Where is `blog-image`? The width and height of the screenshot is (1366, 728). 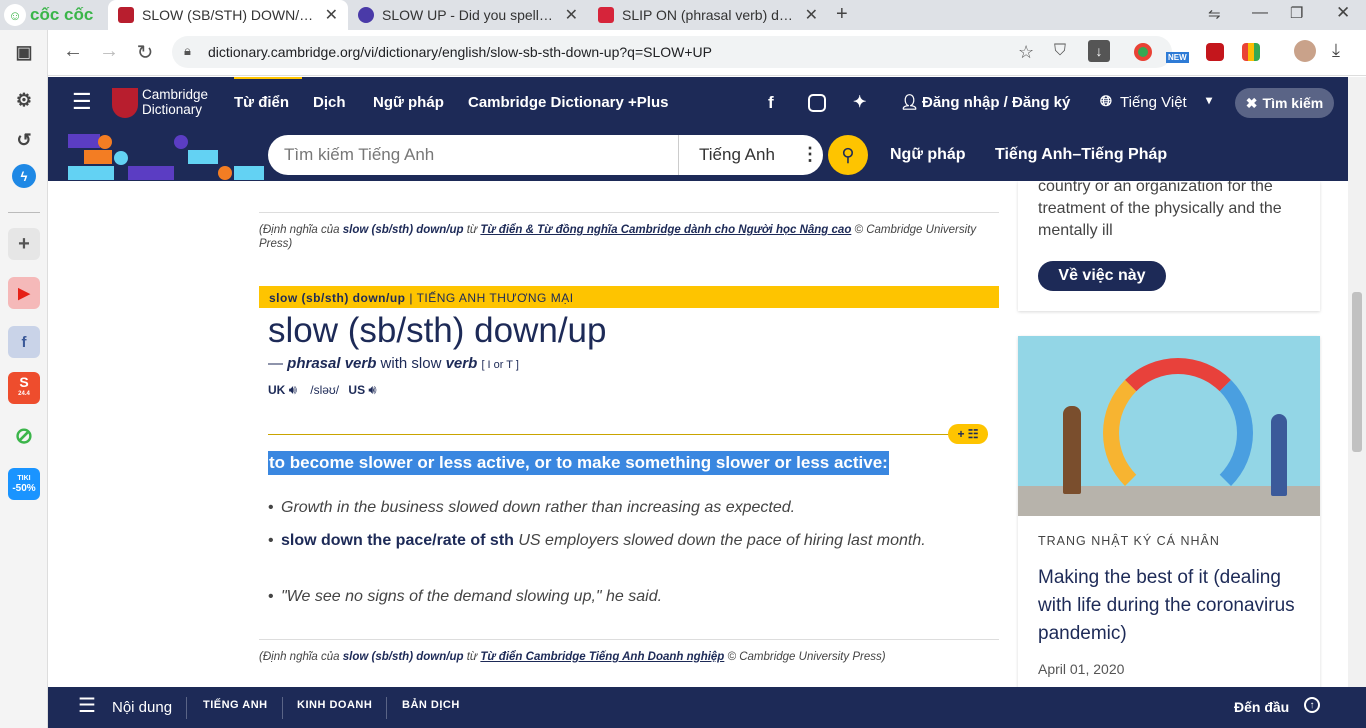 blog-image is located at coordinates (1169, 426).